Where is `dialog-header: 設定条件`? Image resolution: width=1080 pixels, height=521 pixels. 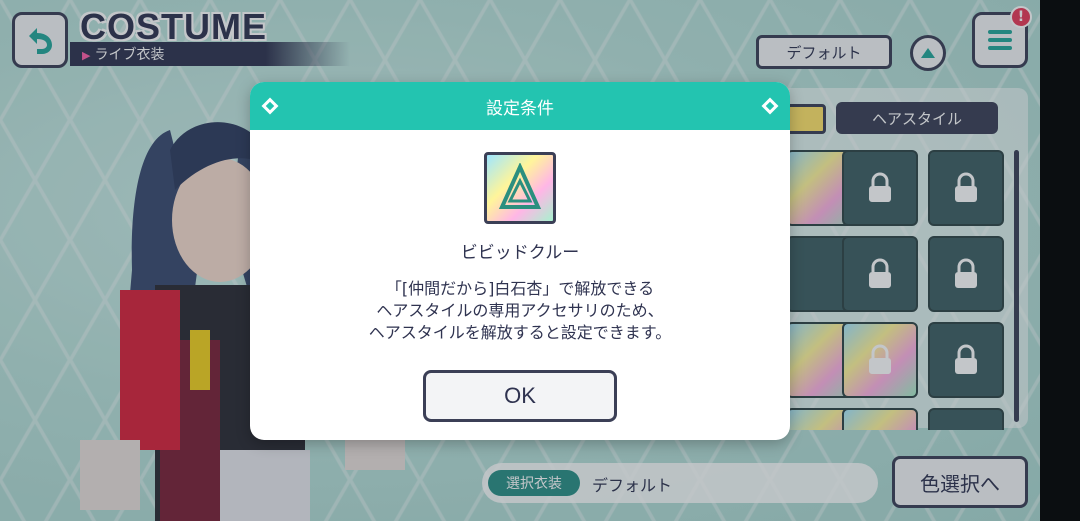
dialog-header: 設定条件 is located at coordinates (520, 106).